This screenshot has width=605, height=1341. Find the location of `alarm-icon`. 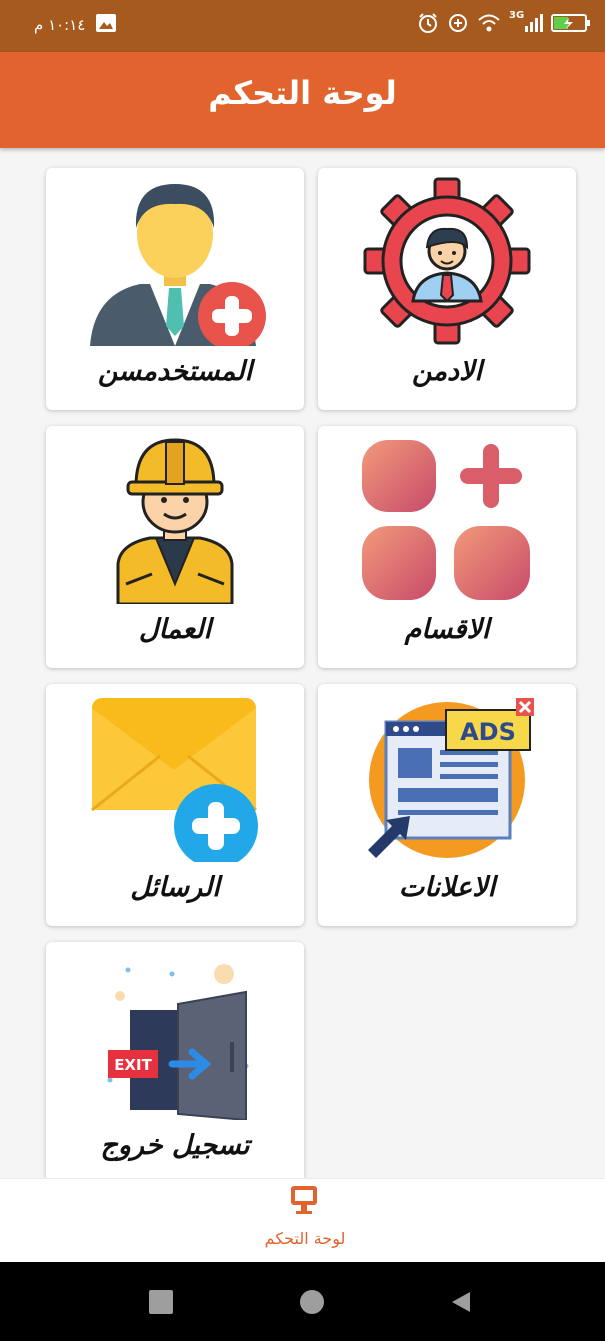

alarm-icon is located at coordinates (428, 23).